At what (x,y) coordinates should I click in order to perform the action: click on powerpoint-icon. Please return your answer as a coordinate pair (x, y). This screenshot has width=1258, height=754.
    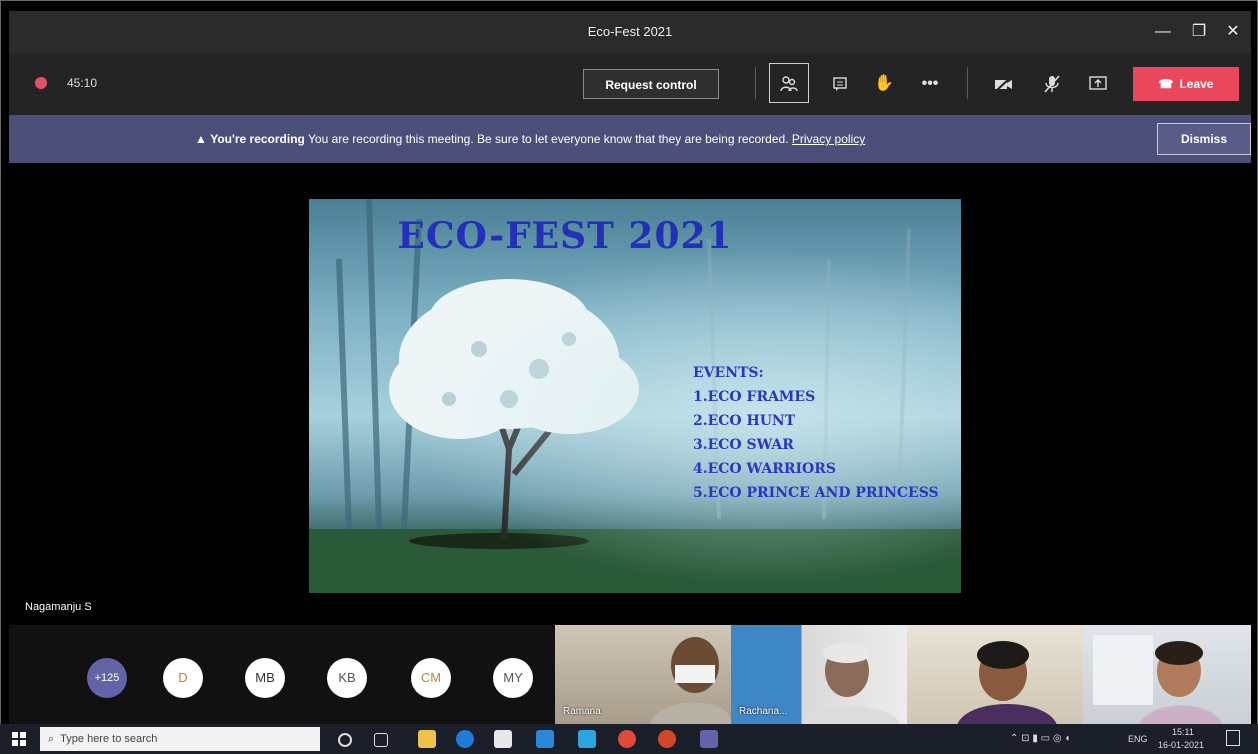
    Looking at the image, I should click on (667, 739).